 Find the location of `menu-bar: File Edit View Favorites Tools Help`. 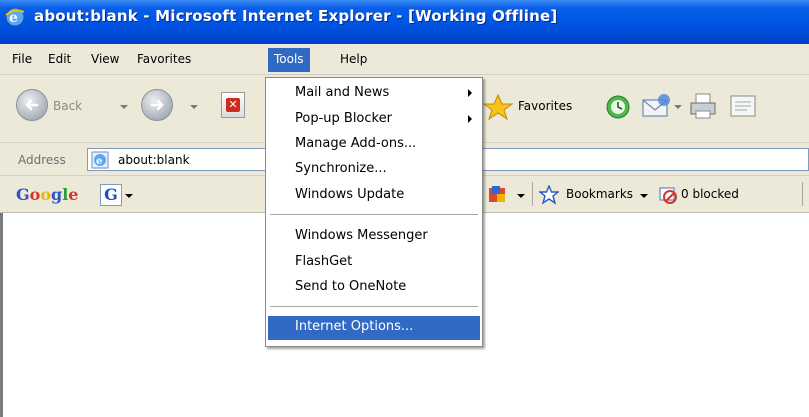

menu-bar: File Edit View Favorites Tools Help is located at coordinates (404, 59).